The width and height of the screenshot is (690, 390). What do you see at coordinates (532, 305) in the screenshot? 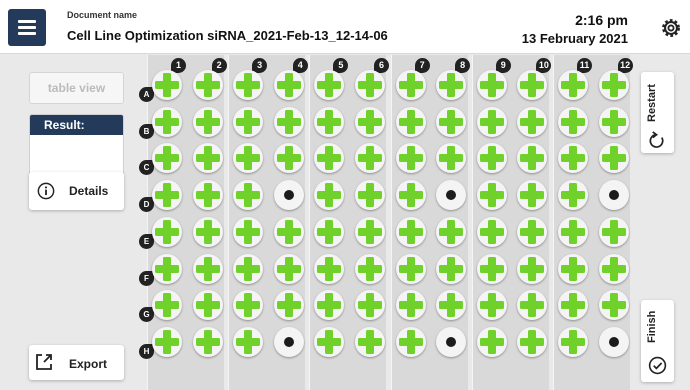
I see `well-G10` at bounding box center [532, 305].